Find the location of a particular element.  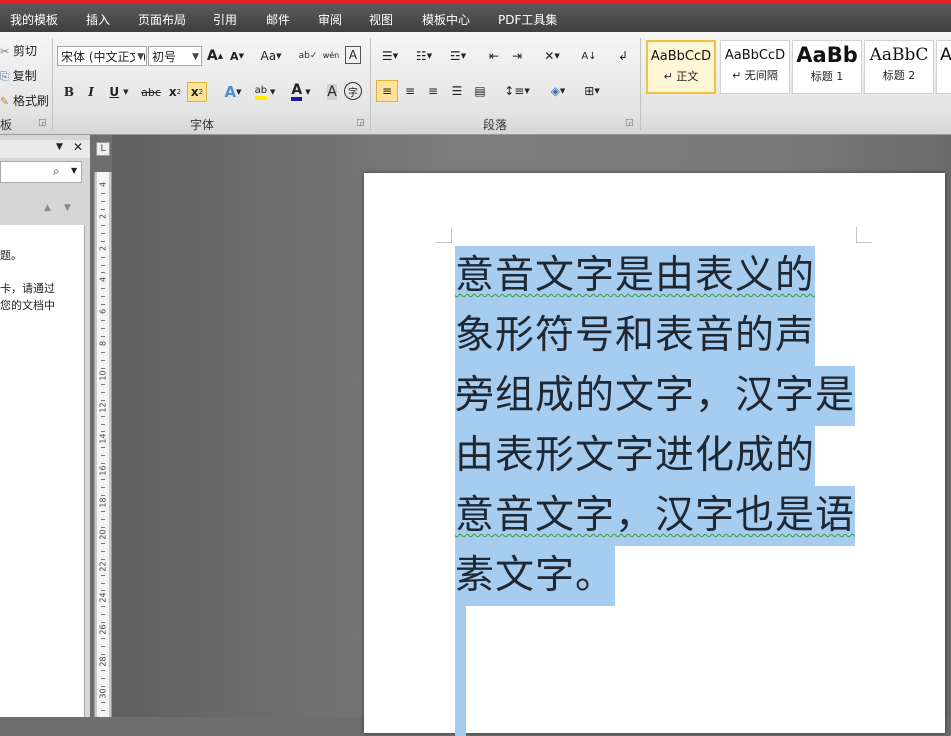

change-case-button: Aa ▼ is located at coordinates (271, 56).